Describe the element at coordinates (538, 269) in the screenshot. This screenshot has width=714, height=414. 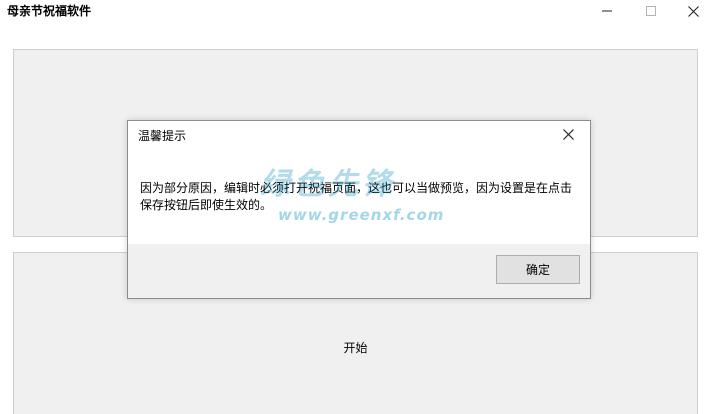
I see `ok-button: 确定` at that location.